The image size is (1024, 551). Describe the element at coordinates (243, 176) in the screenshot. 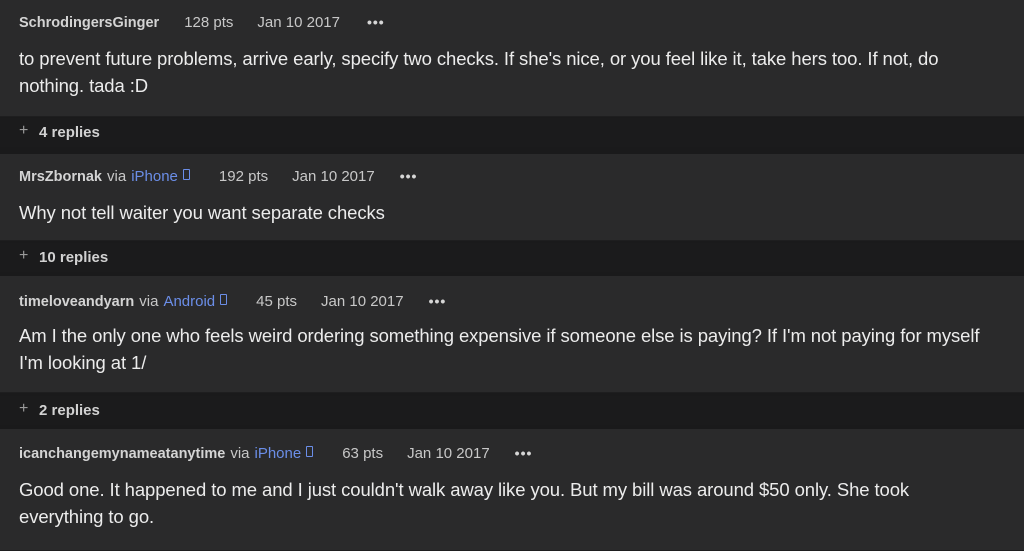

I see `points-count: 192 pts` at that location.